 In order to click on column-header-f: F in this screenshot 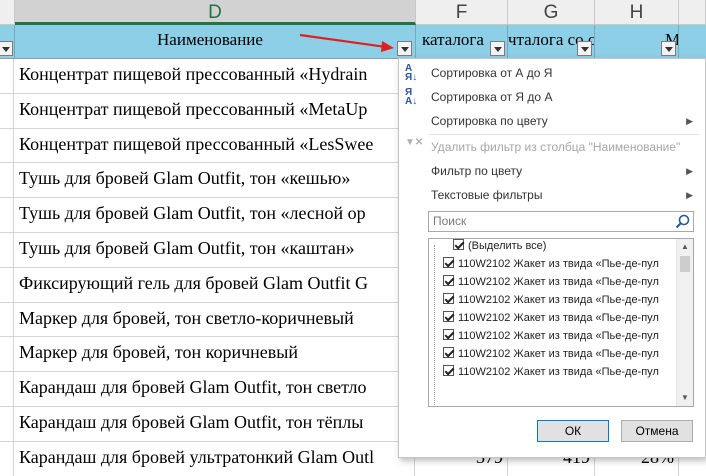, I will do `click(462, 12)`.